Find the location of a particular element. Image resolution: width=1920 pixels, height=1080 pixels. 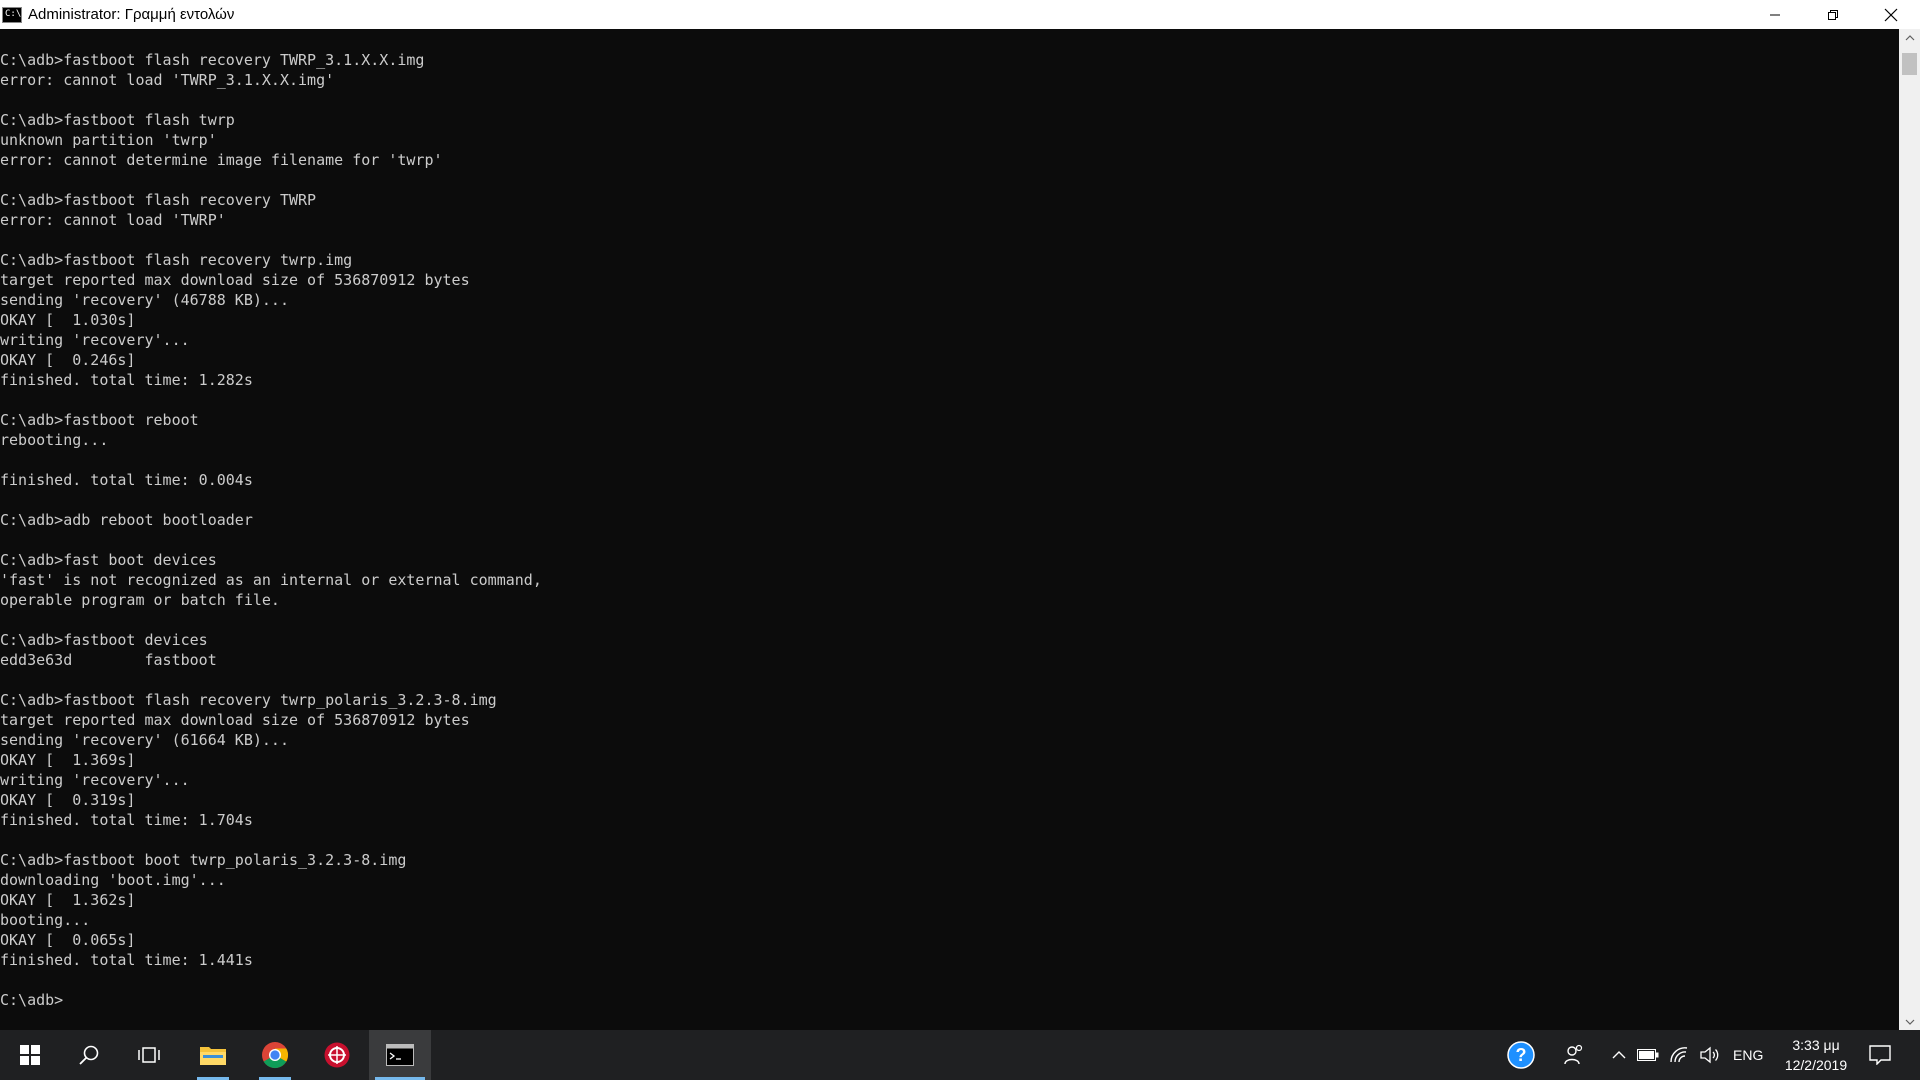

taskbar: ? ENG 3:33 μμ 12/2/2019 is located at coordinates (960, 1055).